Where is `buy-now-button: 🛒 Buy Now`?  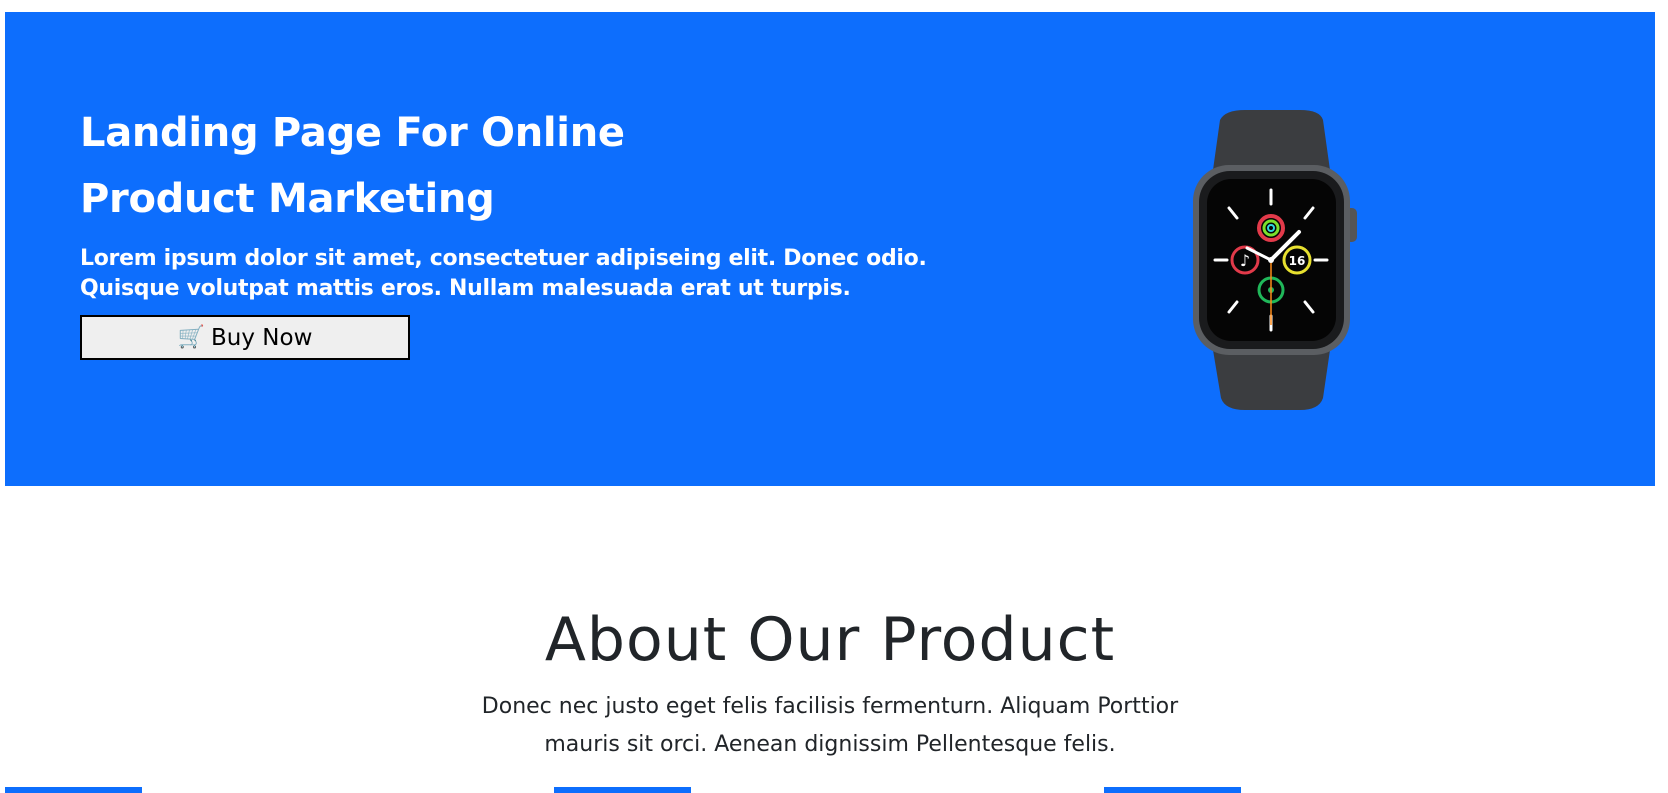 buy-now-button: 🛒 Buy Now is located at coordinates (245, 337).